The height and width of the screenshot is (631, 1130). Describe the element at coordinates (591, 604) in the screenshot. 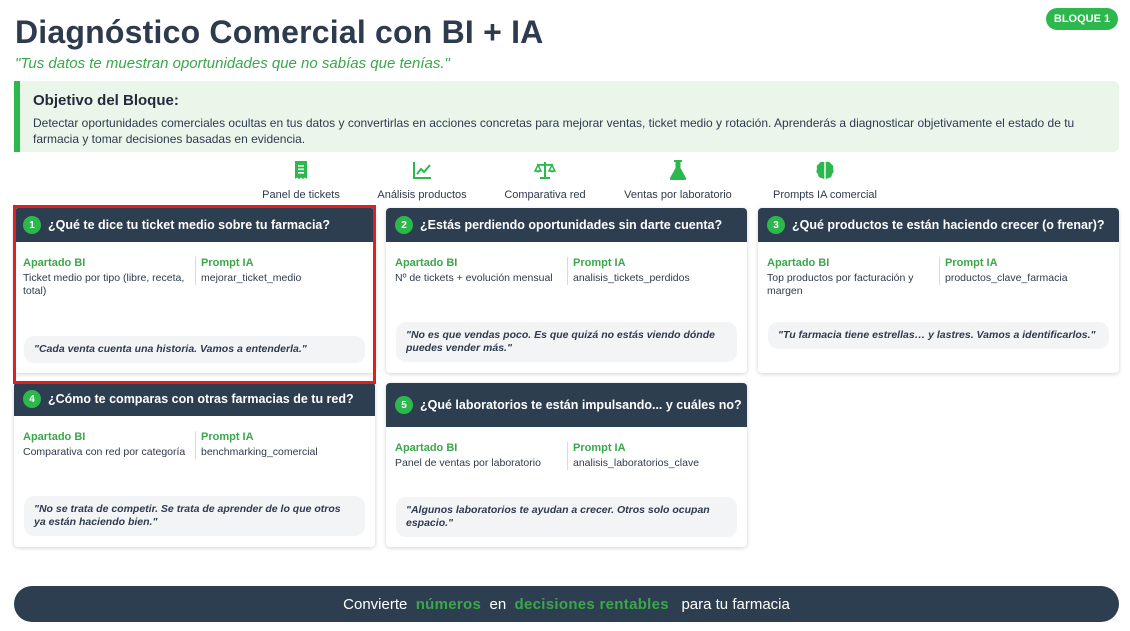

I see `footer-highlight-2: decisiones rentables` at that location.